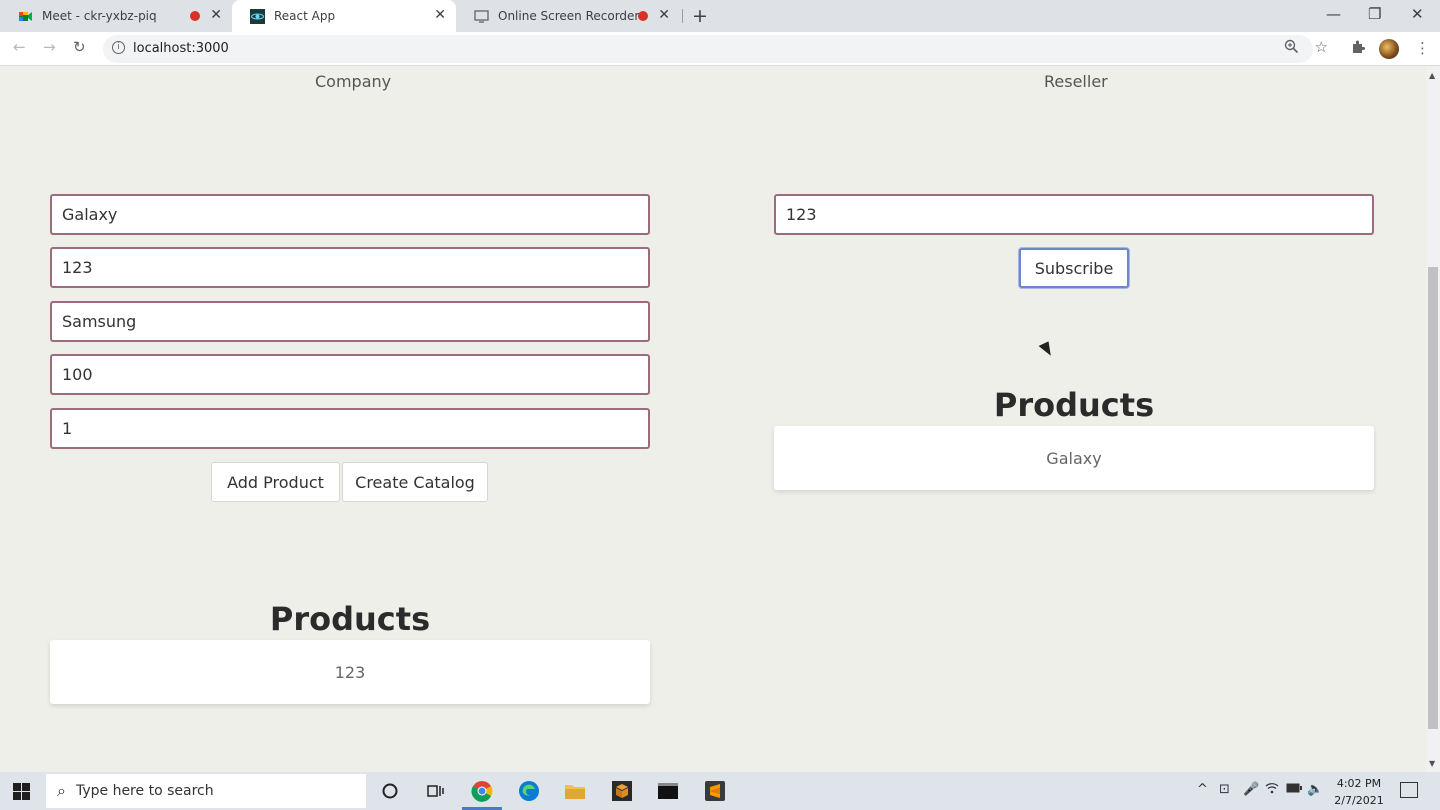  Describe the element at coordinates (79, 47) in the screenshot. I see `reload-icon: ↻` at that location.